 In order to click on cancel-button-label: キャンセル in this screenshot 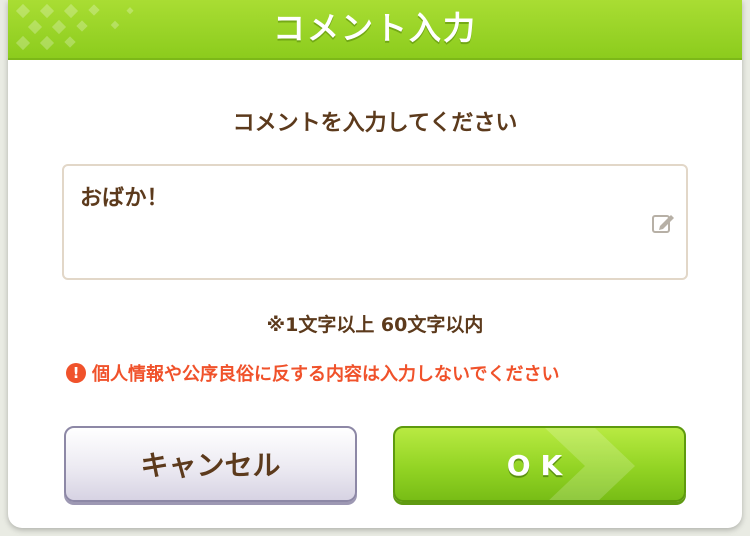, I will do `click(210, 465)`.